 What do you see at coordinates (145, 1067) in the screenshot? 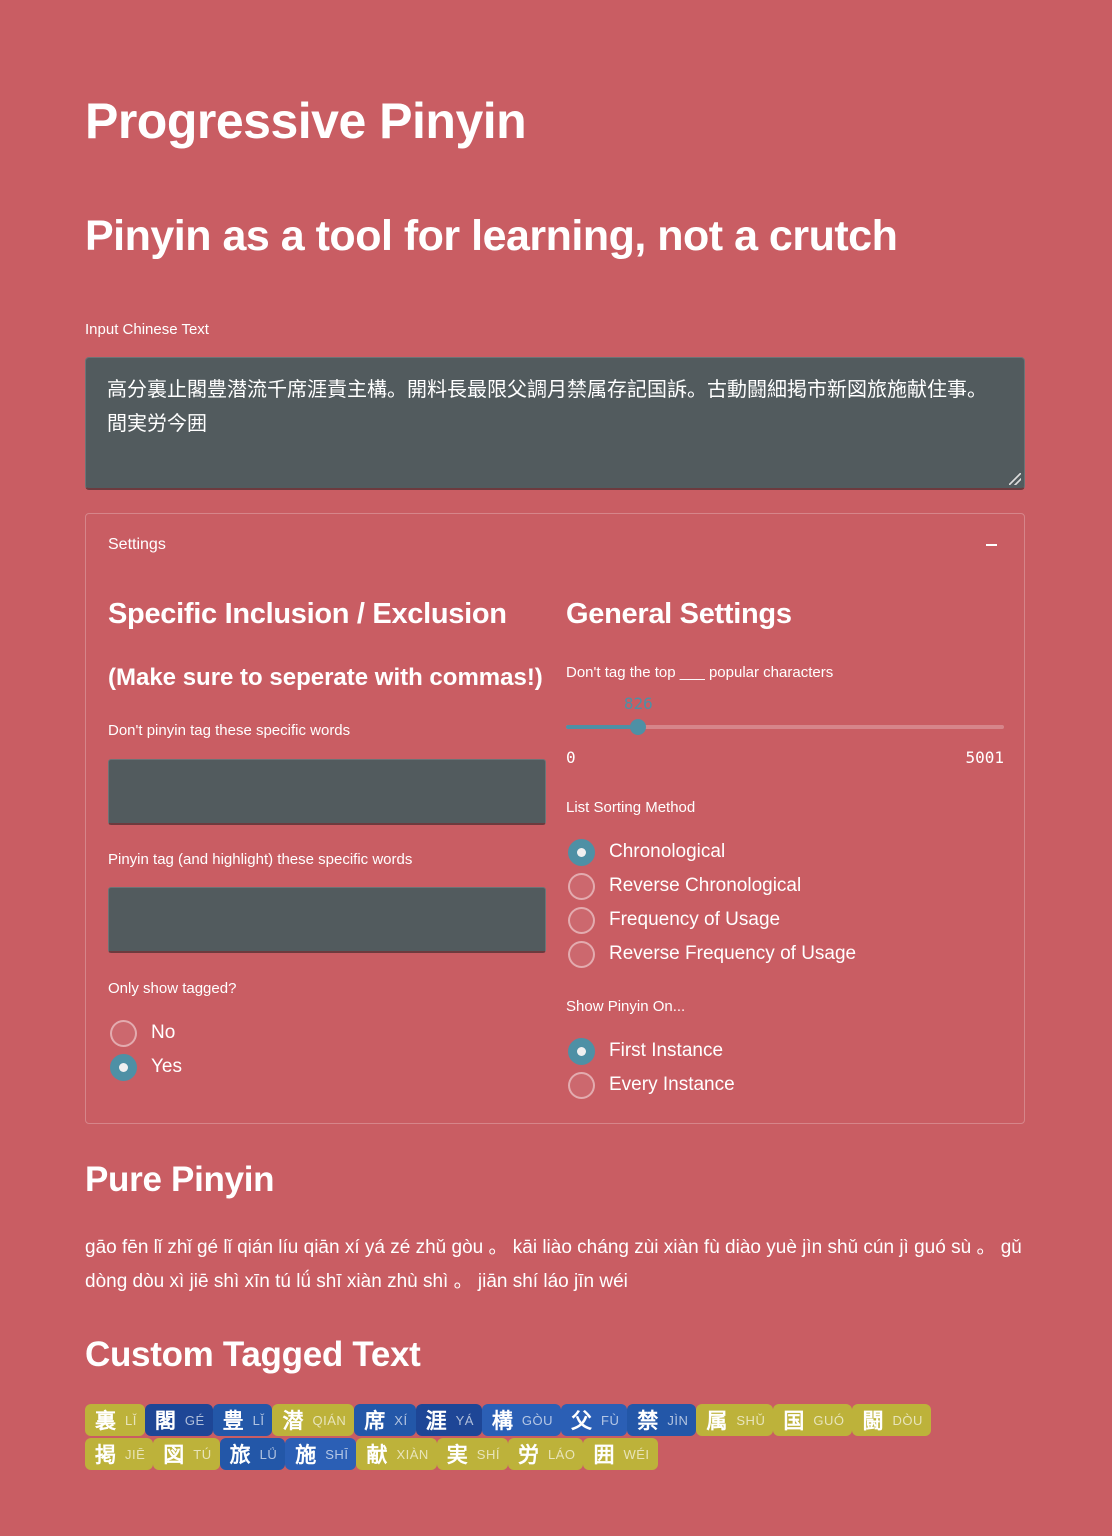
I see `radio-option-yes: Yes` at bounding box center [145, 1067].